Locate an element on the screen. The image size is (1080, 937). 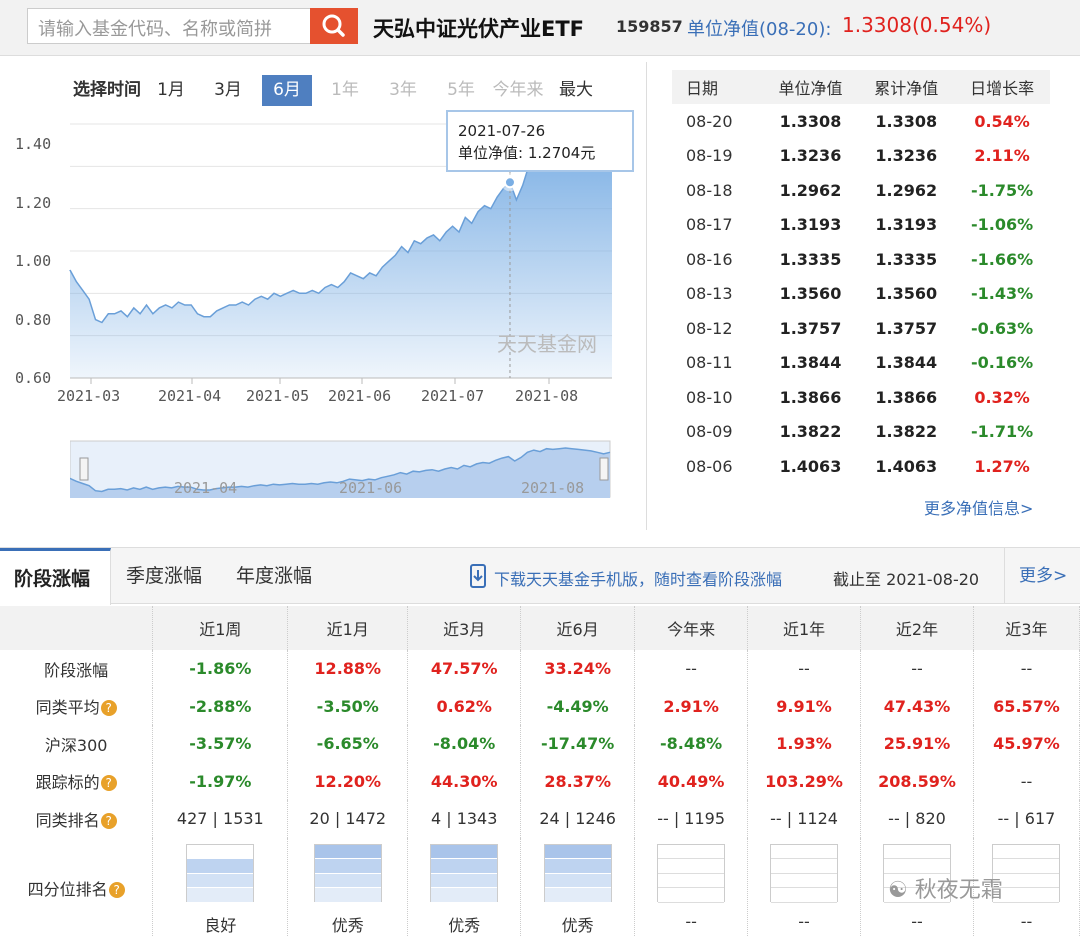
period-cell: 208.59% is located at coordinates (917, 781).